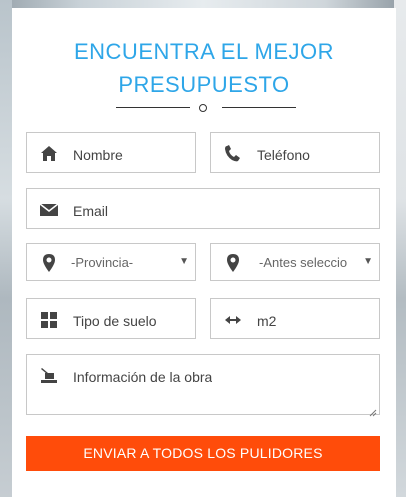 The image size is (406, 497). What do you see at coordinates (373, 410) in the screenshot?
I see `resize-handle-icon` at bounding box center [373, 410].